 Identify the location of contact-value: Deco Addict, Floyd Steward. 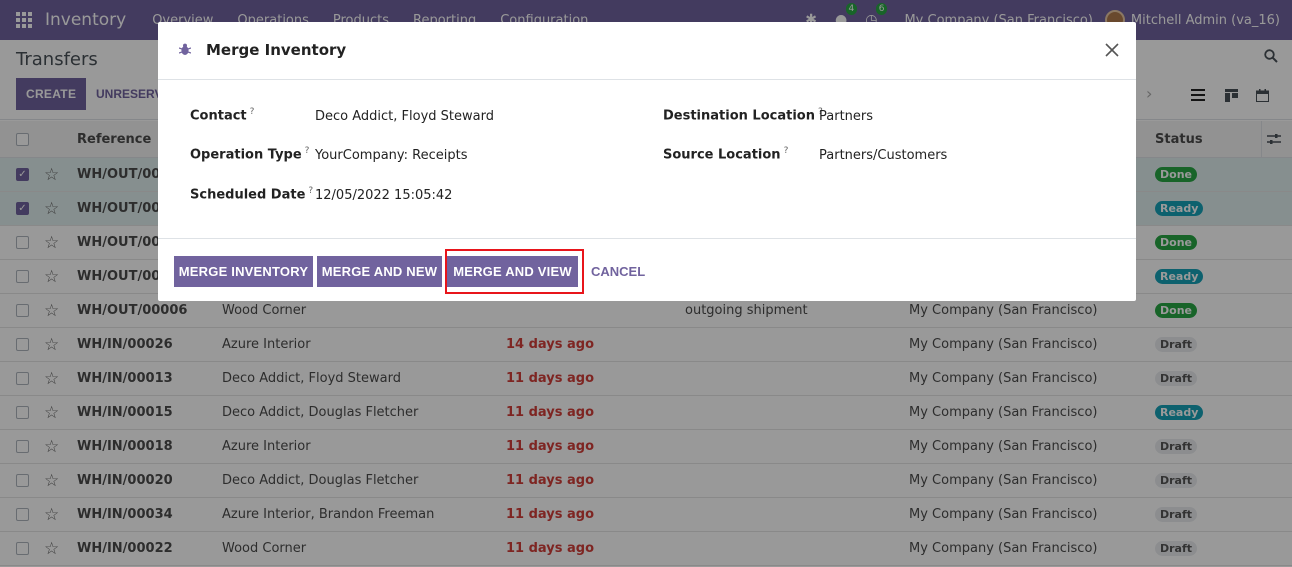
(404, 116).